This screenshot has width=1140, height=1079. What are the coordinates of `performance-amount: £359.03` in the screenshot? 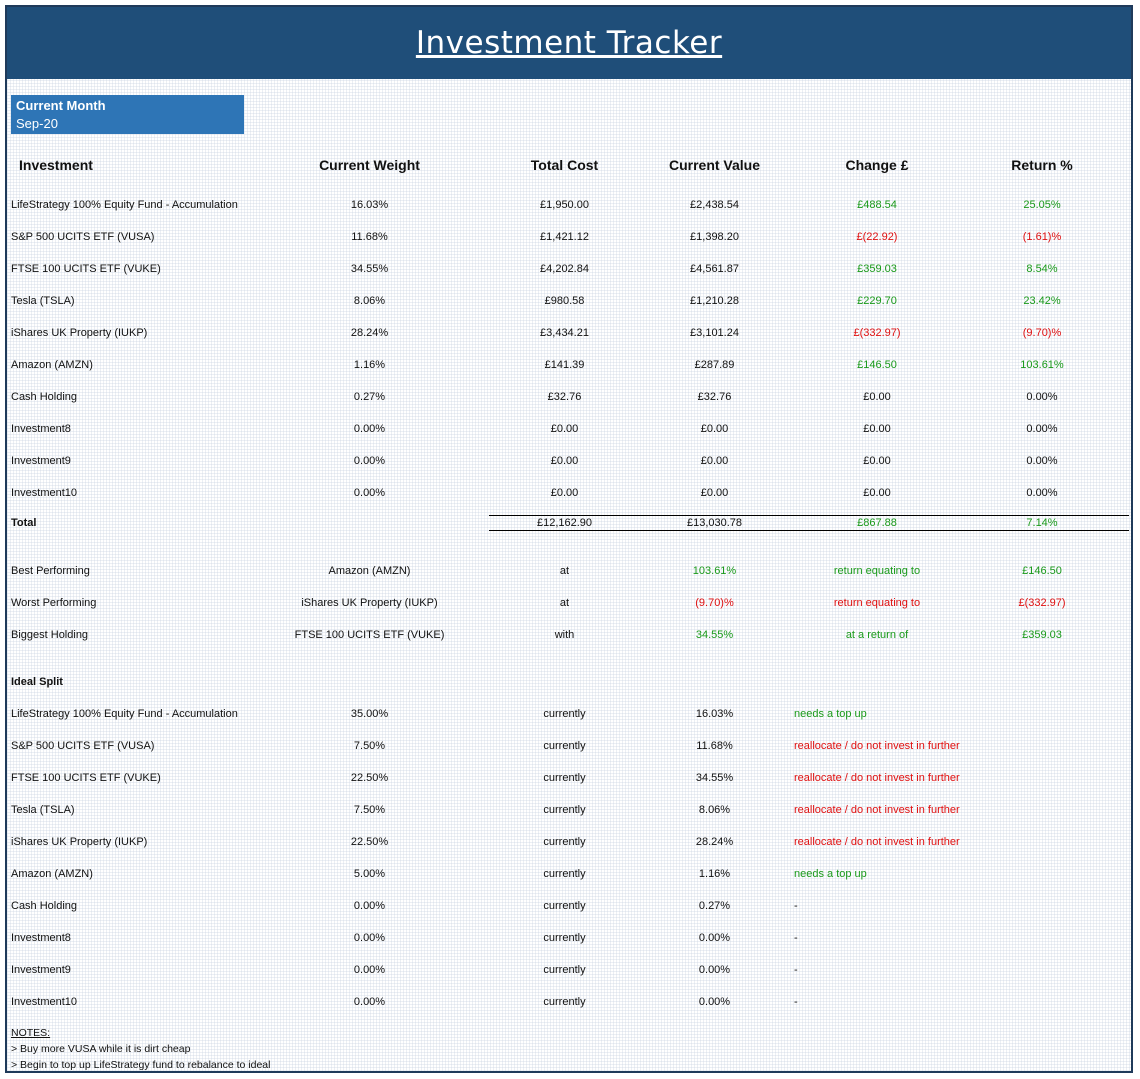 It's located at (1042, 635).